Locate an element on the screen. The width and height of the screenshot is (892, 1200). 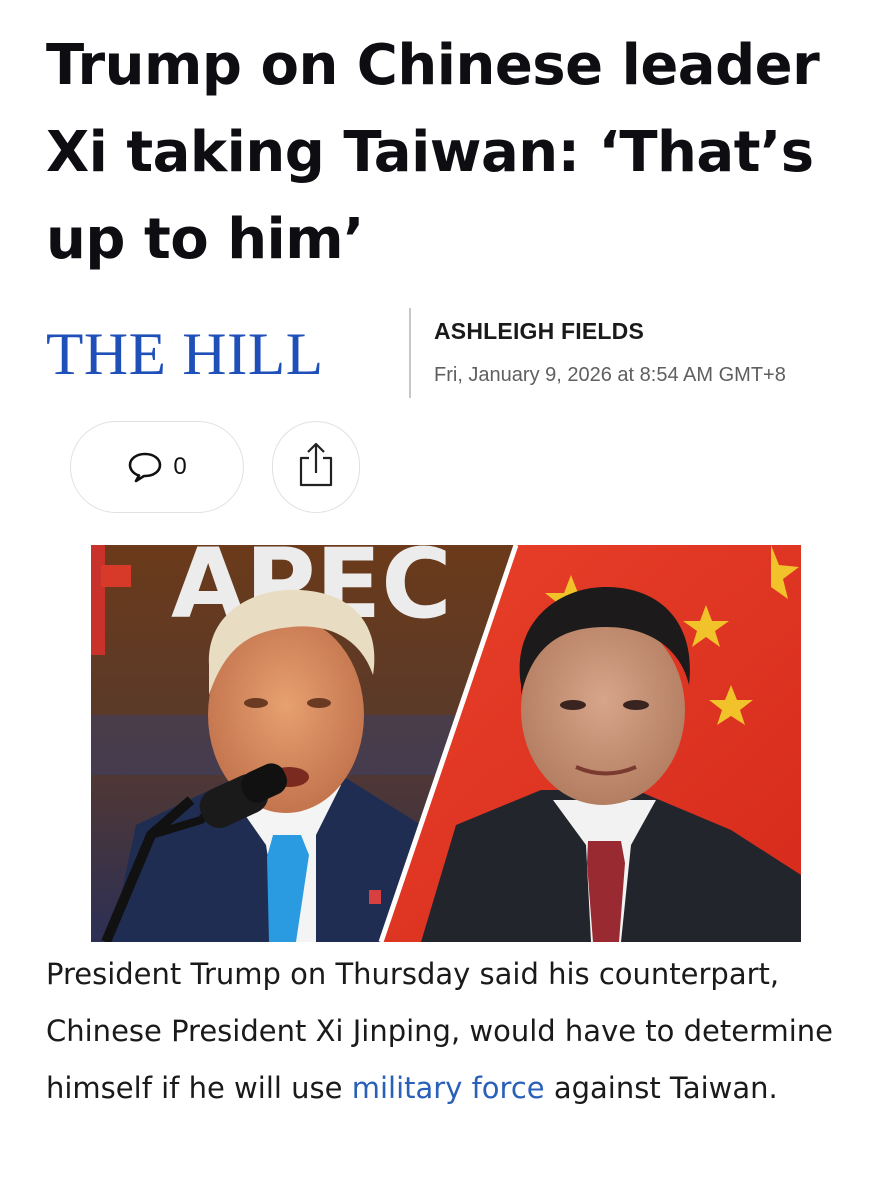
comments-button: 0 is located at coordinates (157, 467).